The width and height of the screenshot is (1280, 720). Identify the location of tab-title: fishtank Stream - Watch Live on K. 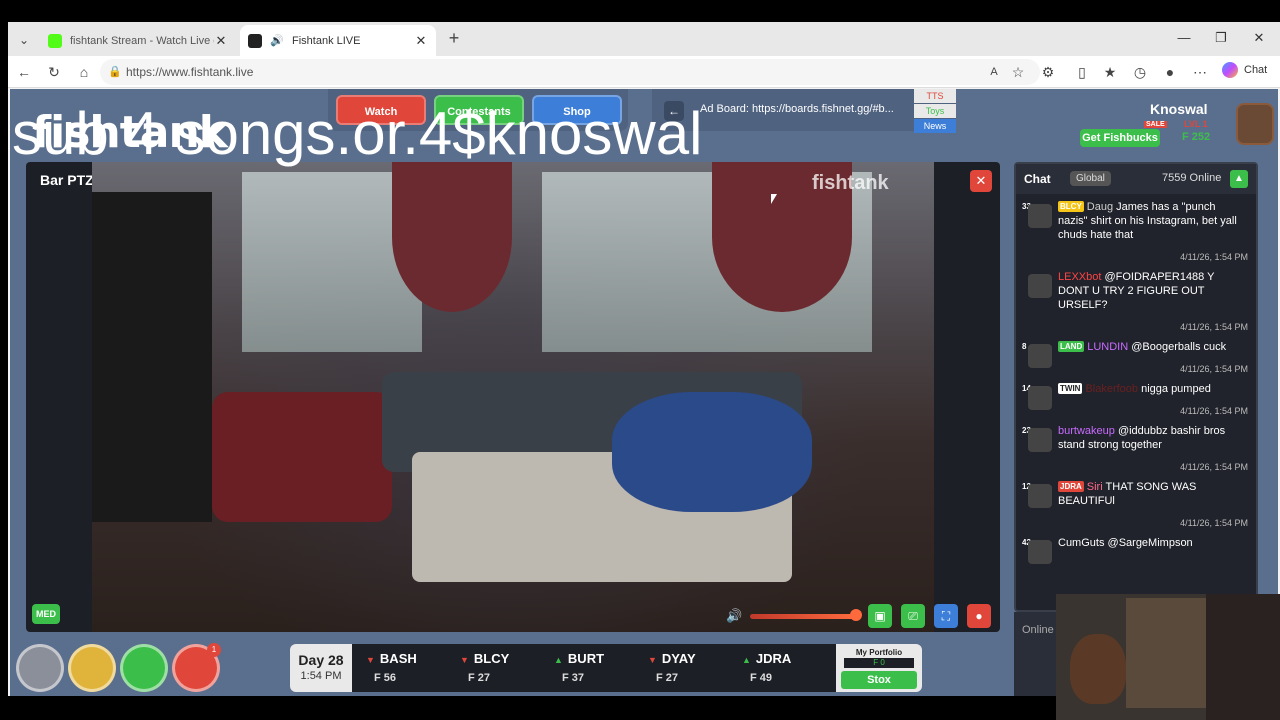
(142, 40).